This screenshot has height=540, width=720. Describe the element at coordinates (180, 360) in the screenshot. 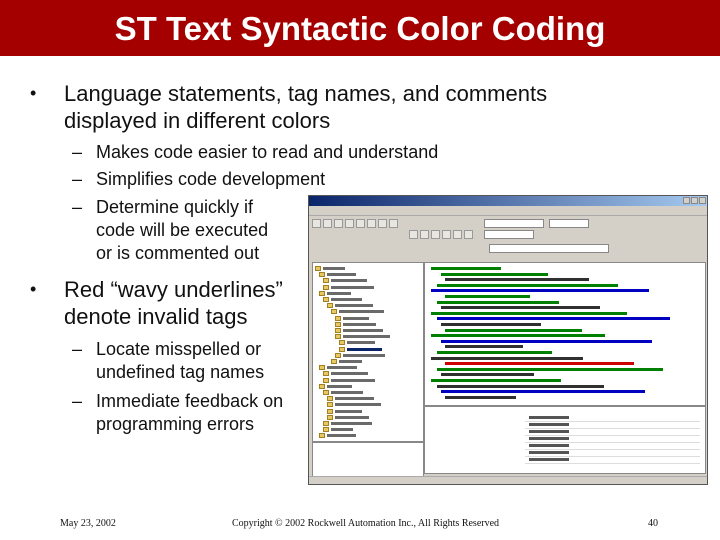

I see `sub-bullet-text: Locate misspelled or undefined tag names` at that location.